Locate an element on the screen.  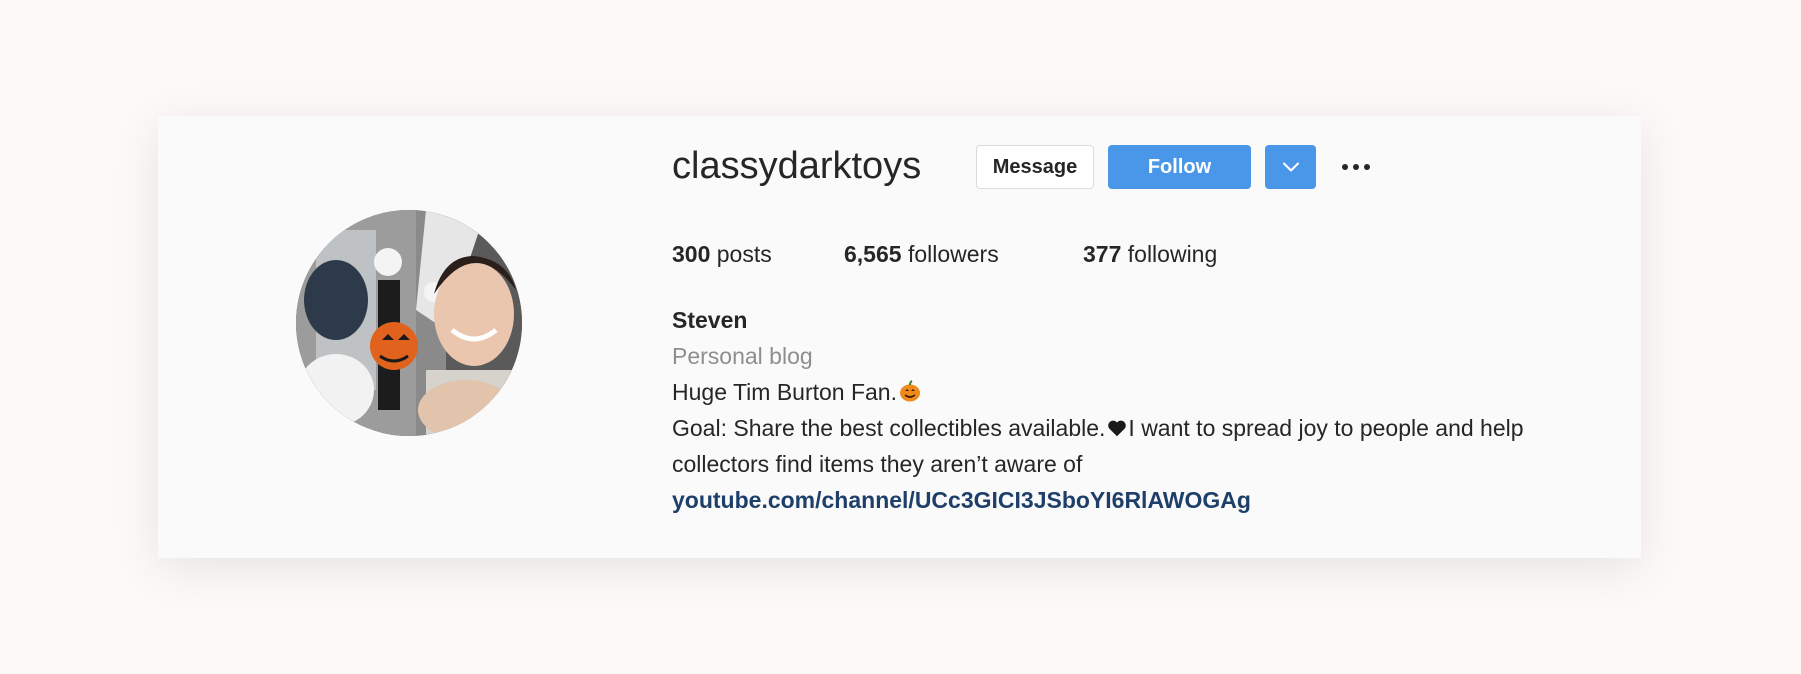
suggested-dropdown-button is located at coordinates (1290, 167).